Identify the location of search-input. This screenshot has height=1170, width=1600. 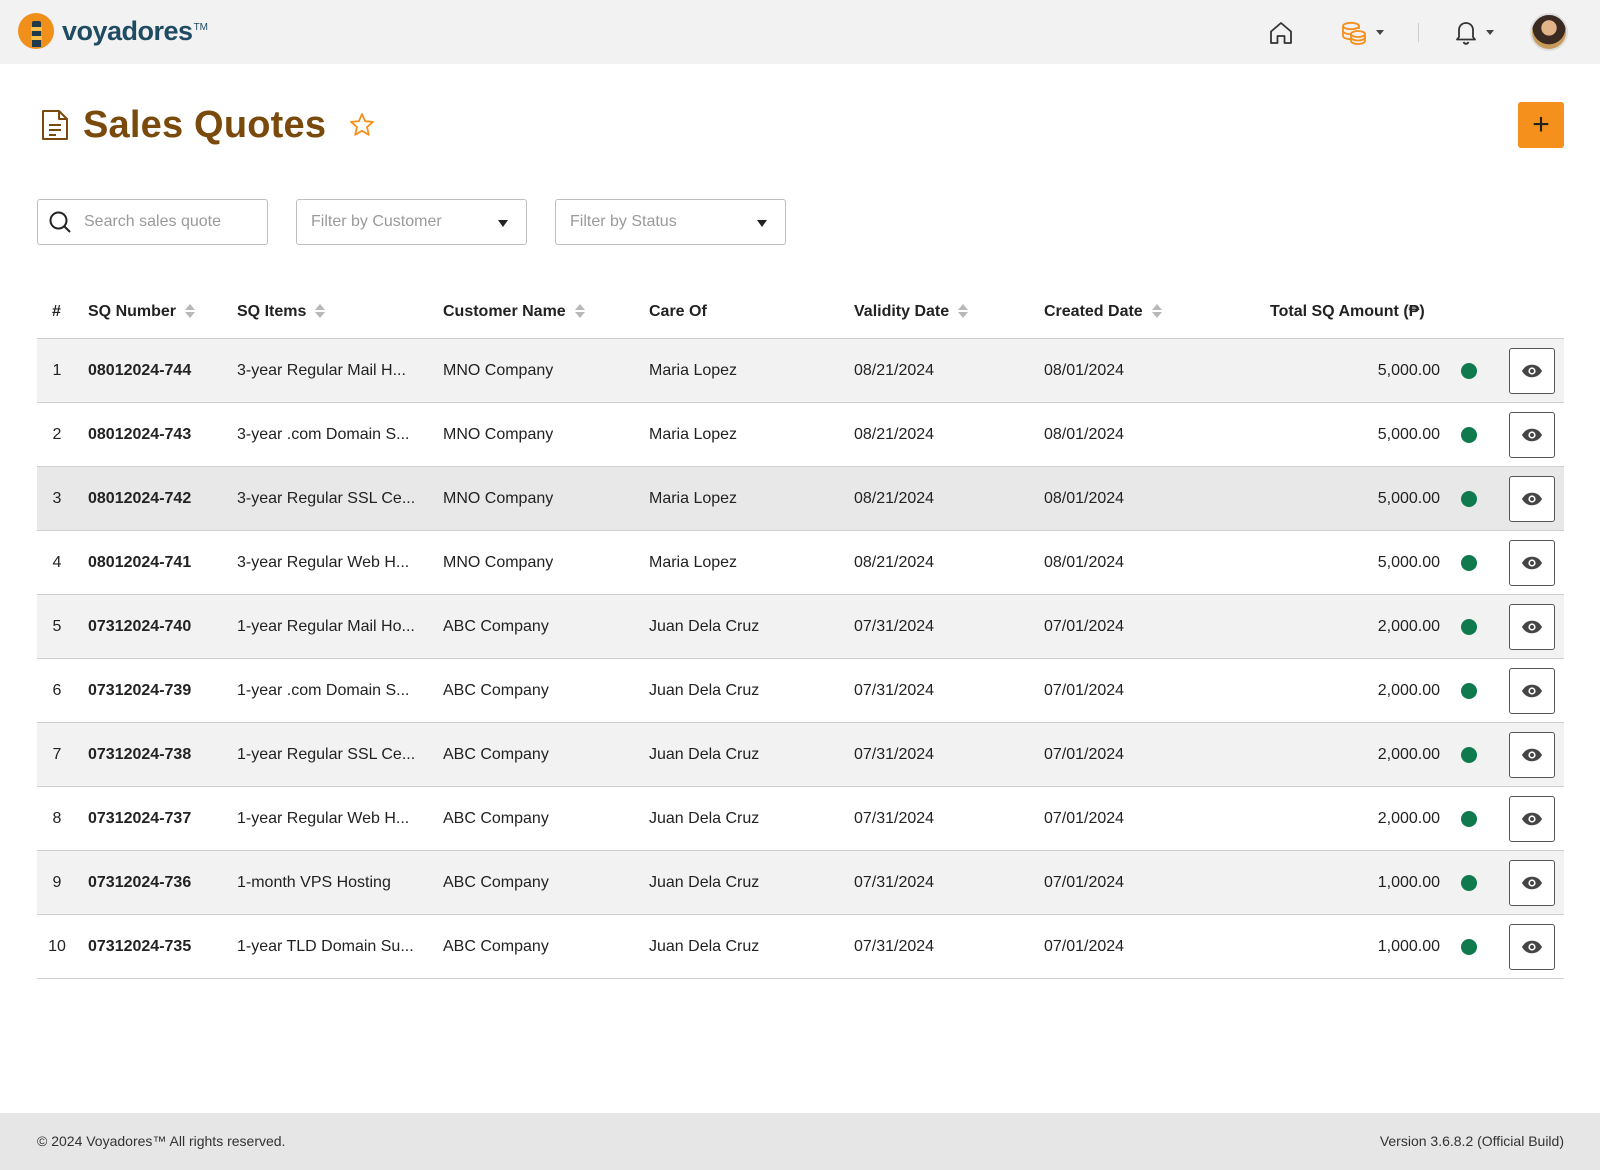
(169, 222).